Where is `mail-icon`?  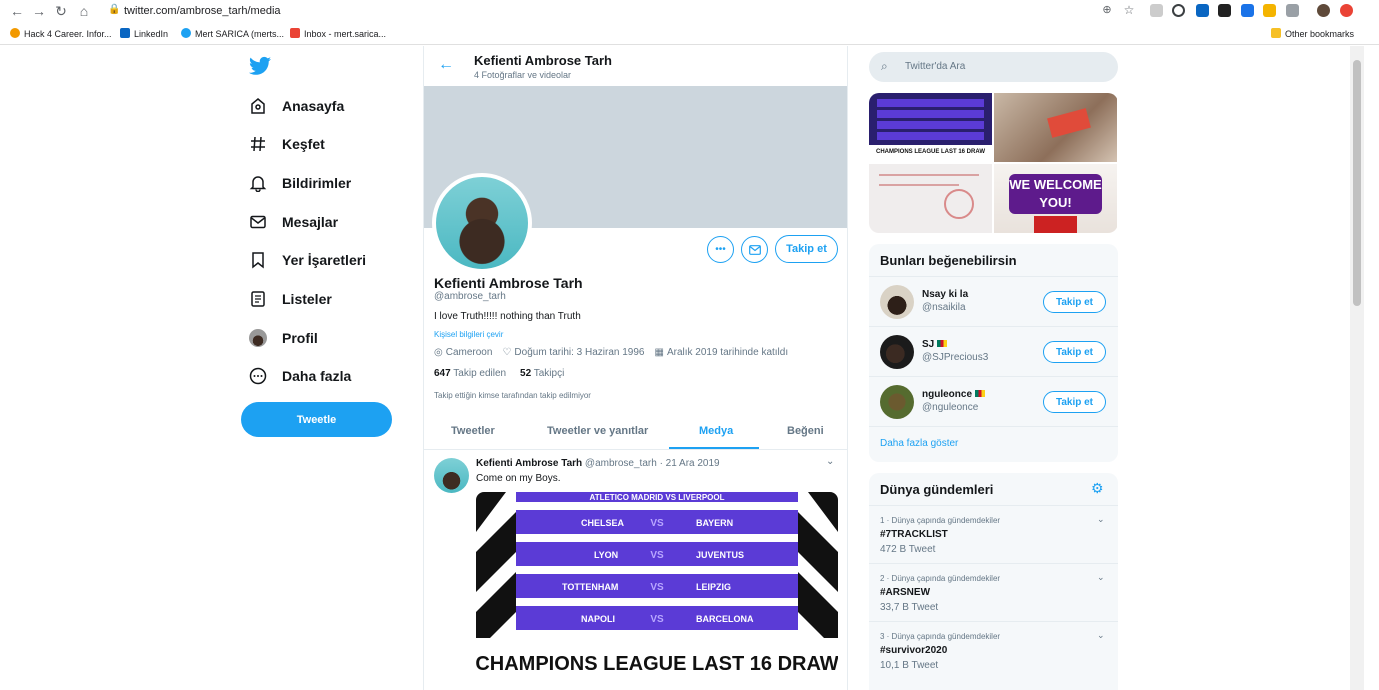 mail-icon is located at coordinates (258, 222).